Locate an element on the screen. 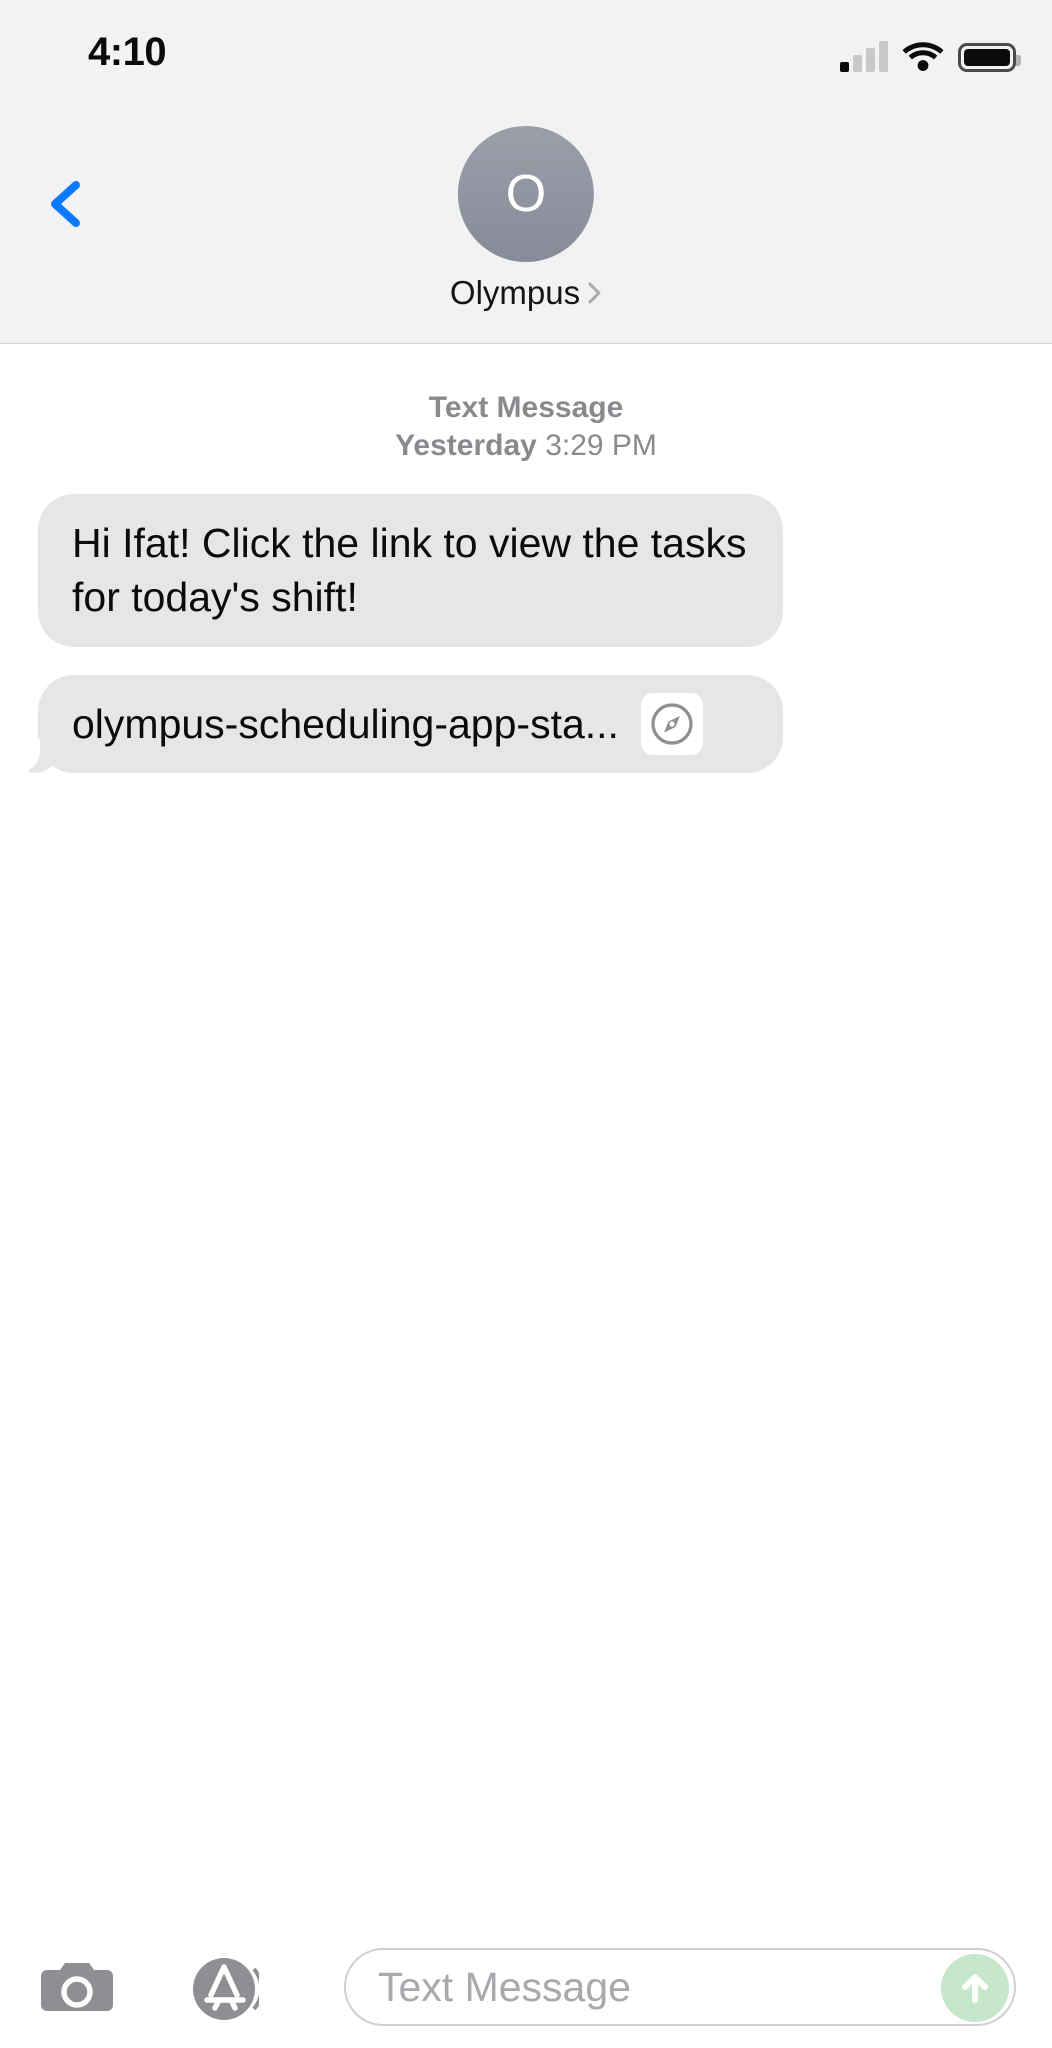 Image resolution: width=1052 pixels, height=2048 pixels. camera-button is located at coordinates (77, 1988).